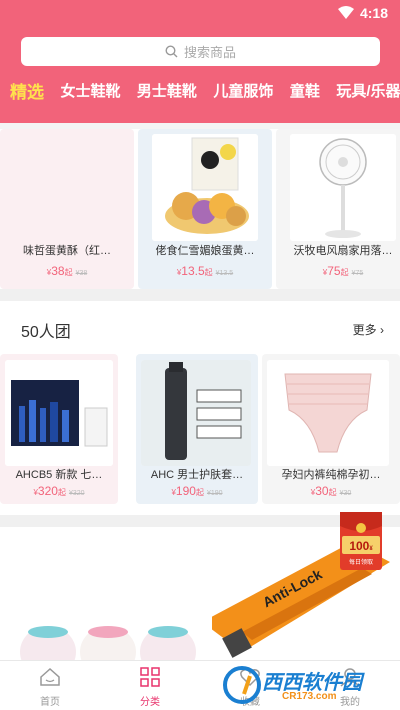 The height and width of the screenshot is (710, 400). I want to click on watermark-url: CR173.com, so click(309, 696).